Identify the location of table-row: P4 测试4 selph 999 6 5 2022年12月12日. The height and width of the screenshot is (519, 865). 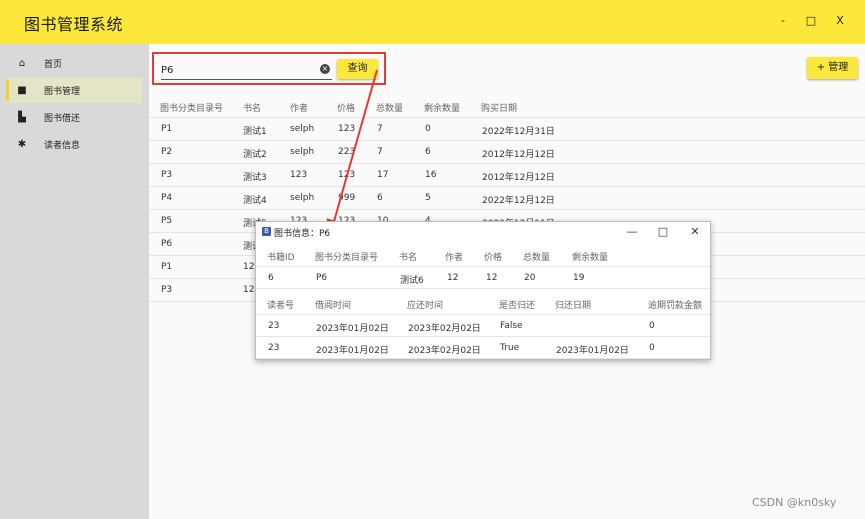
(507, 198).